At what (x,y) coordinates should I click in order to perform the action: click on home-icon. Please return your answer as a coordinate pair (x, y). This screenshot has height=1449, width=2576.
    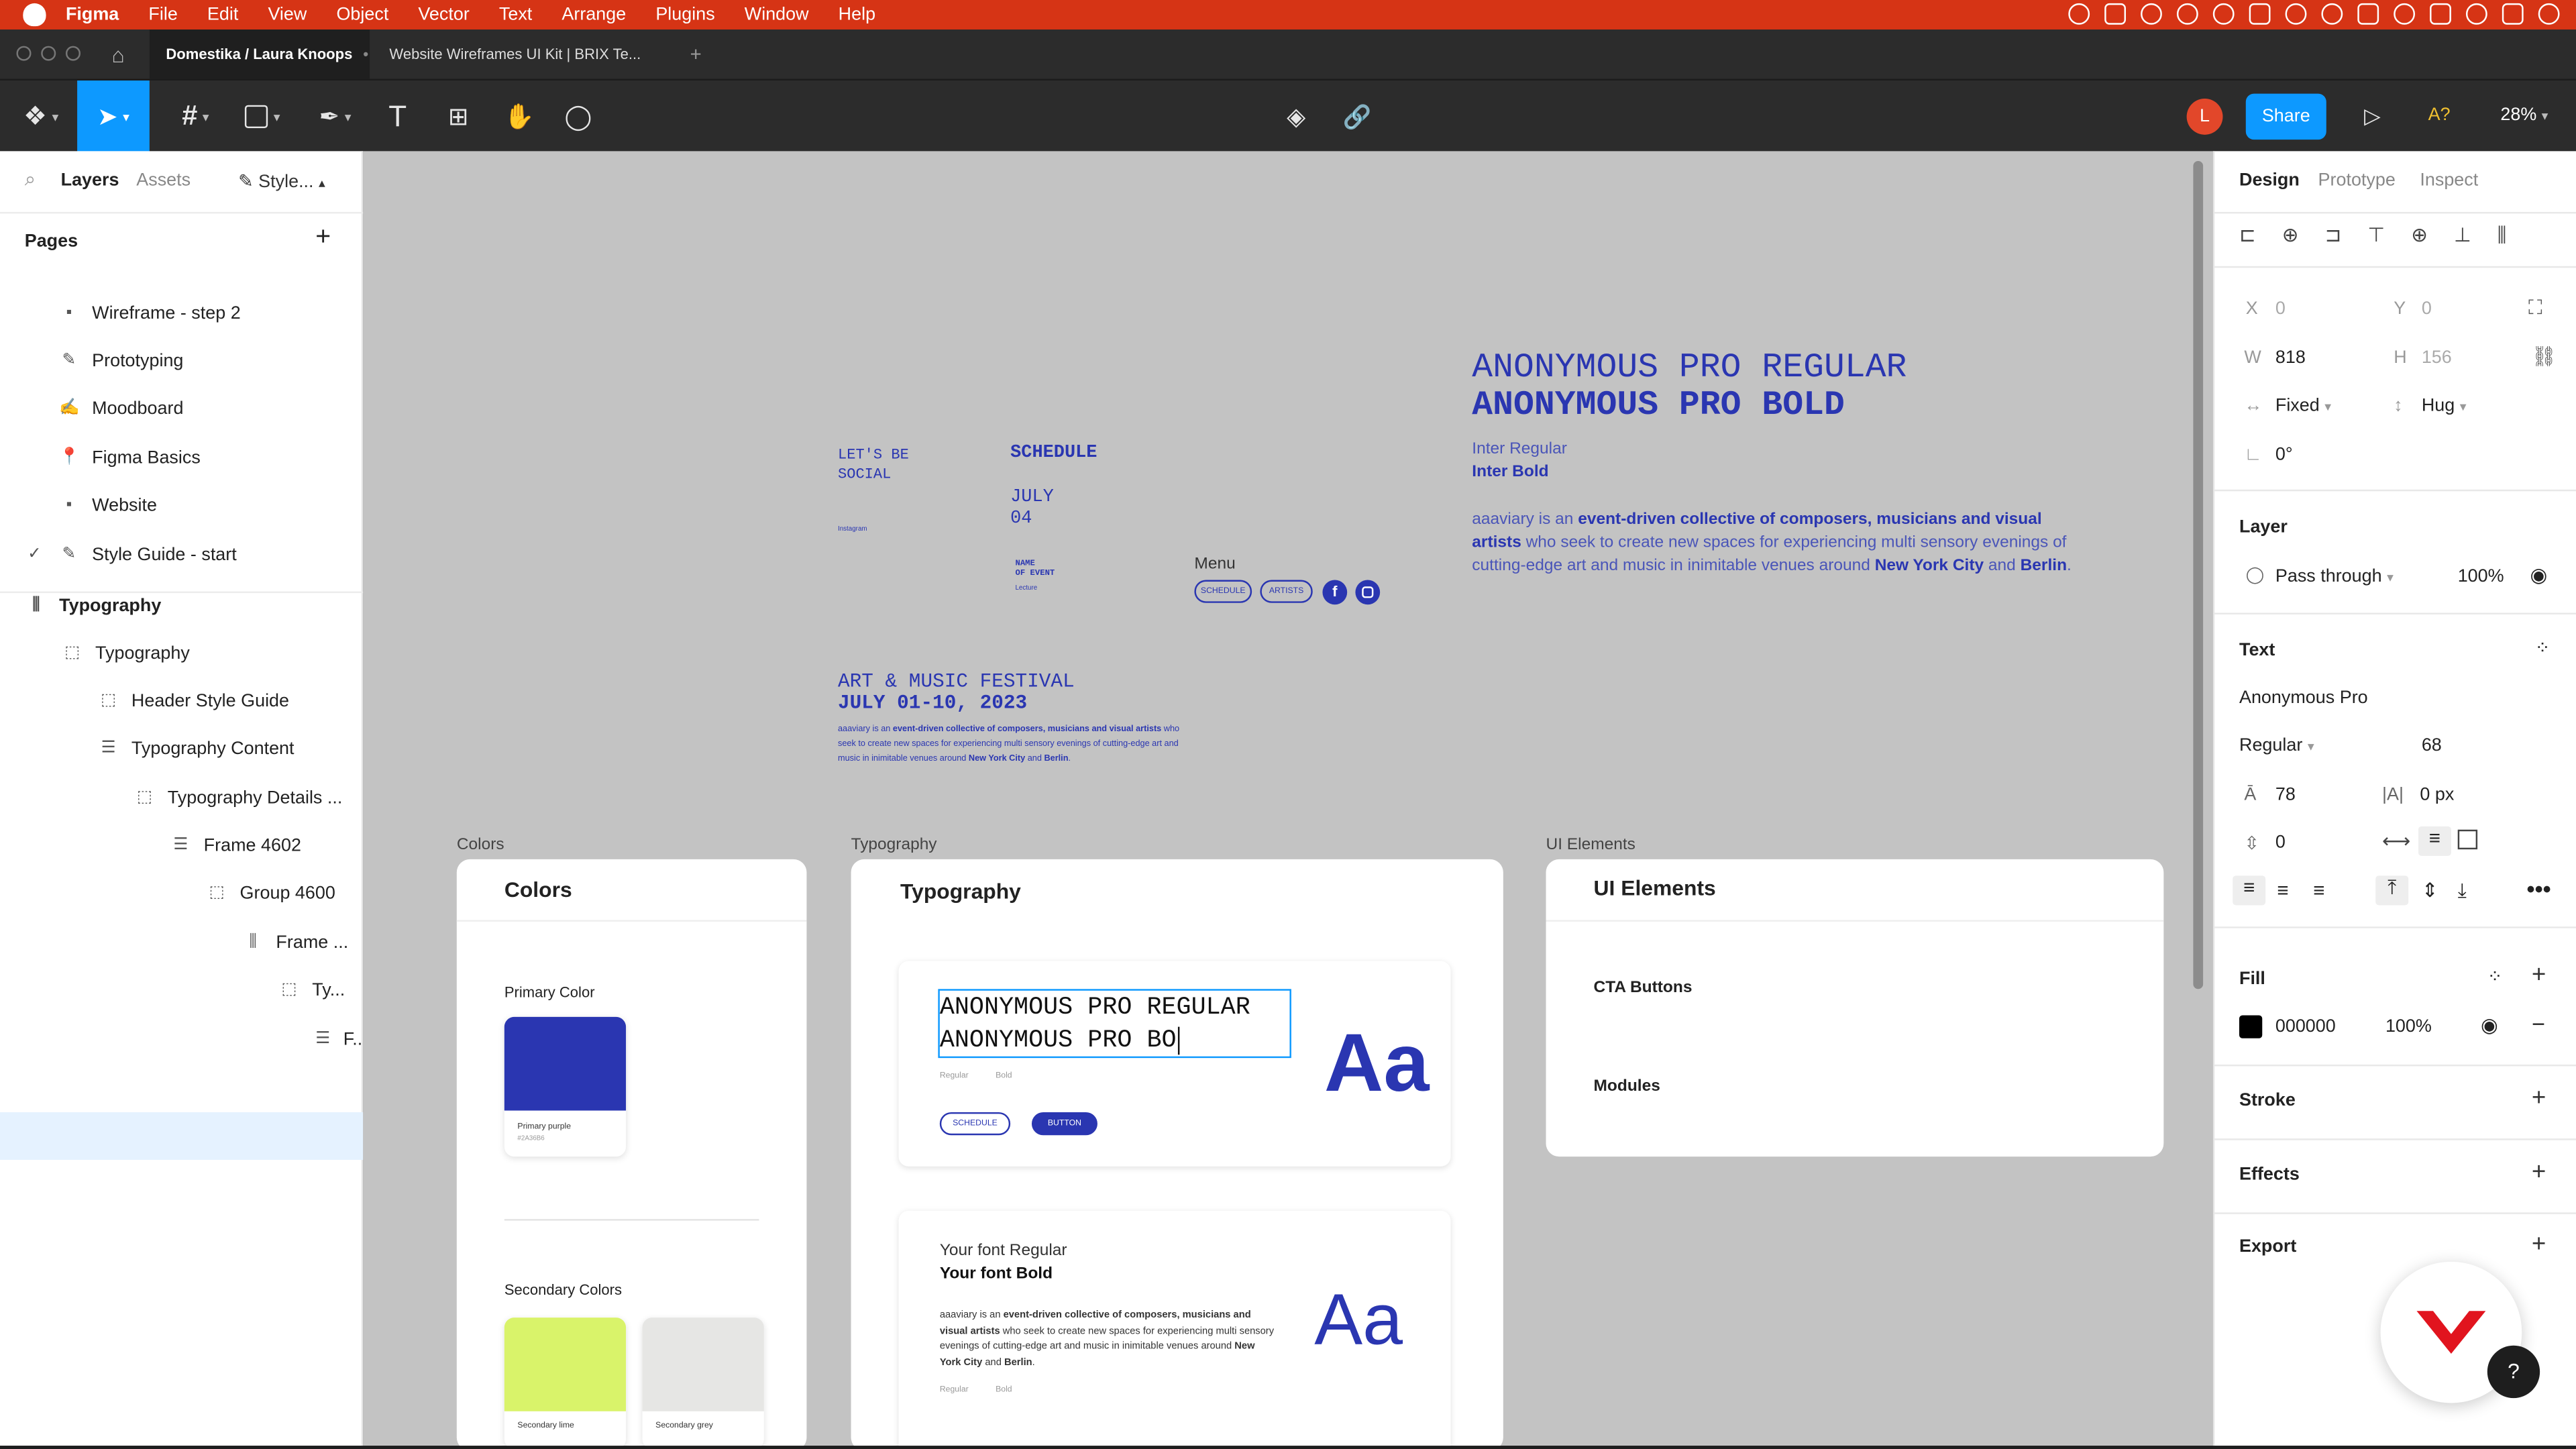
    Looking at the image, I should click on (2260, 14).